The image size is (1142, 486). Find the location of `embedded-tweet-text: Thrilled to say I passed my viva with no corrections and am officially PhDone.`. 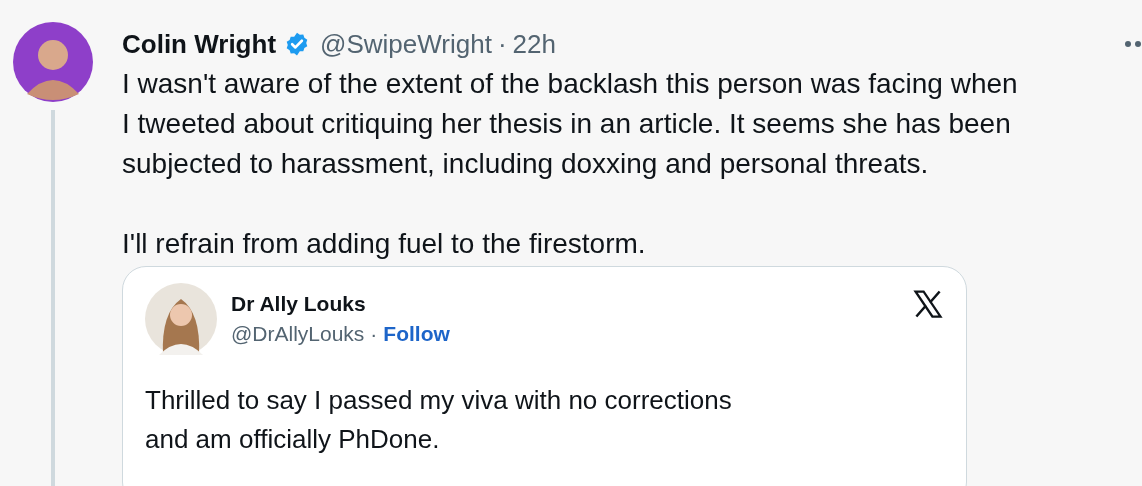

embedded-tweet-text: Thrilled to say I passed my viva with no corrections and am officially PhDone. is located at coordinates (439, 420).